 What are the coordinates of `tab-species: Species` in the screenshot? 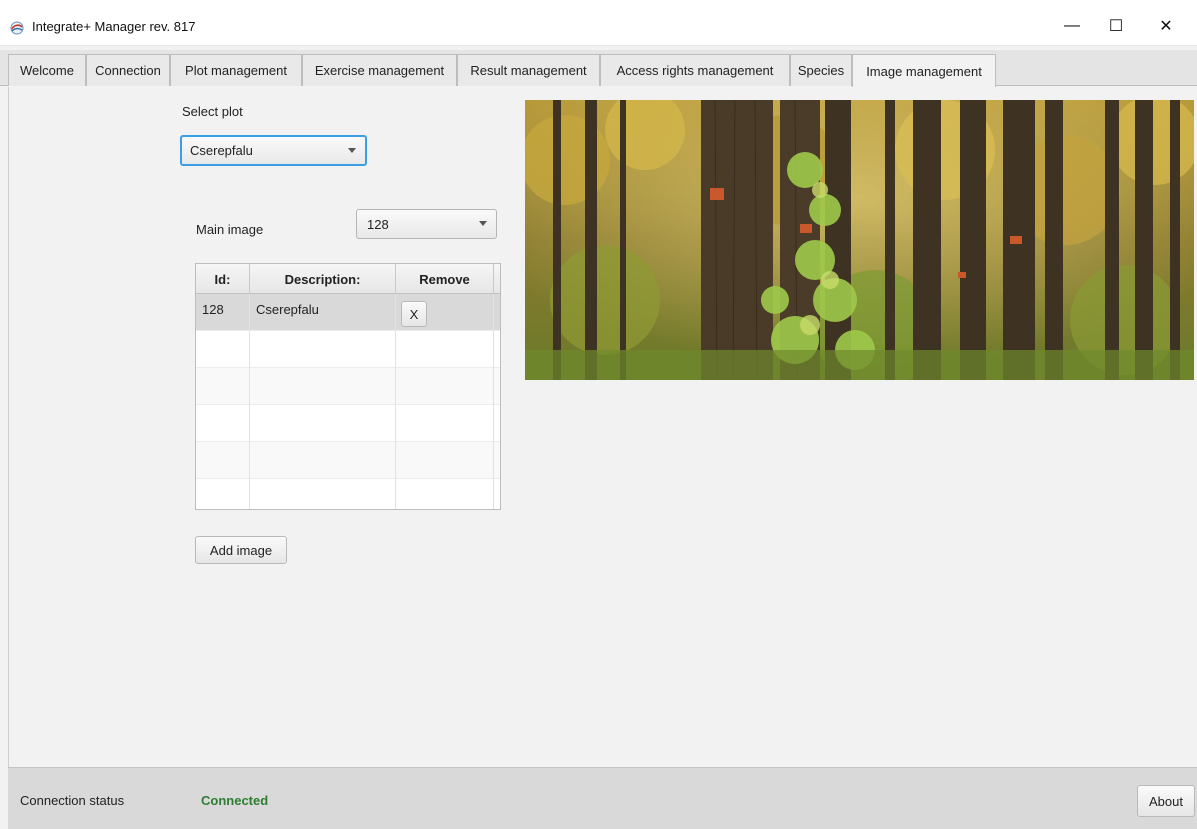 It's located at (821, 70).